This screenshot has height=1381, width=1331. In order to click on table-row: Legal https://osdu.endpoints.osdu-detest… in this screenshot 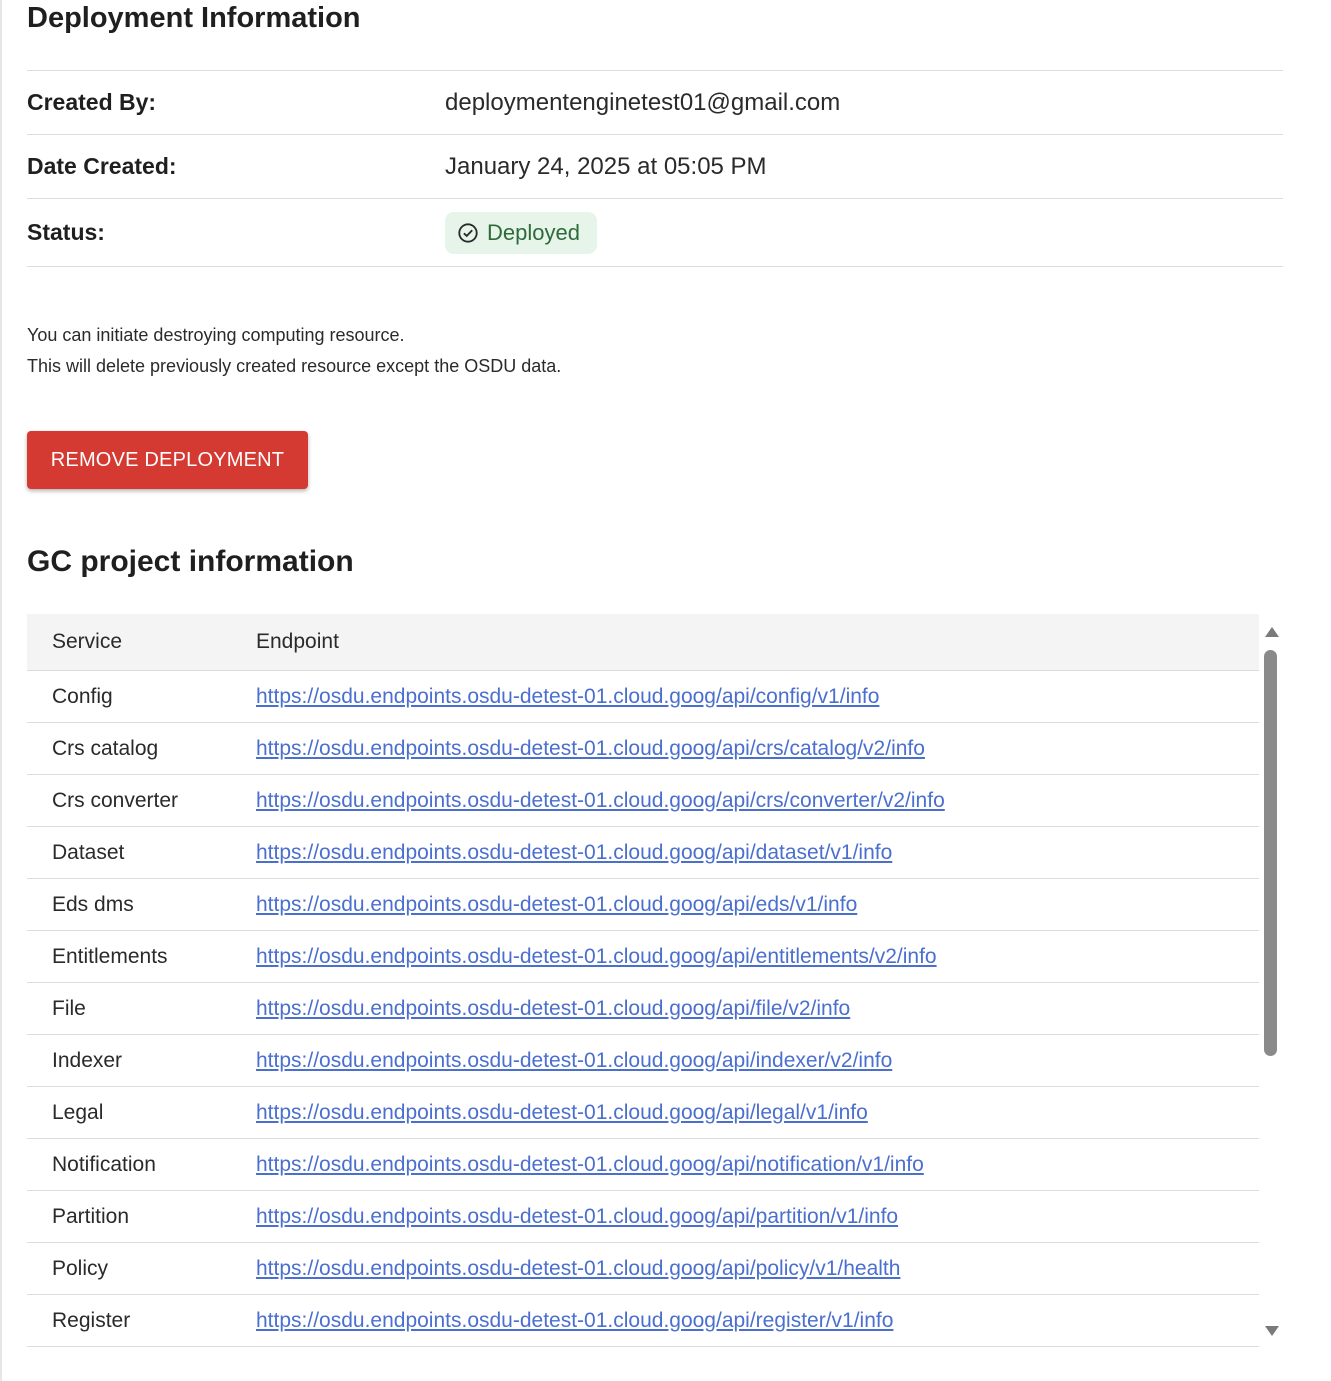, I will do `click(643, 1112)`.